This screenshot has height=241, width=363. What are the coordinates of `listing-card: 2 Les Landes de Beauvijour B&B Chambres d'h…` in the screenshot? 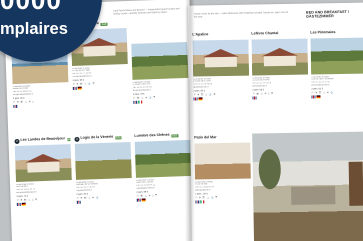 It's located at (43, 186).